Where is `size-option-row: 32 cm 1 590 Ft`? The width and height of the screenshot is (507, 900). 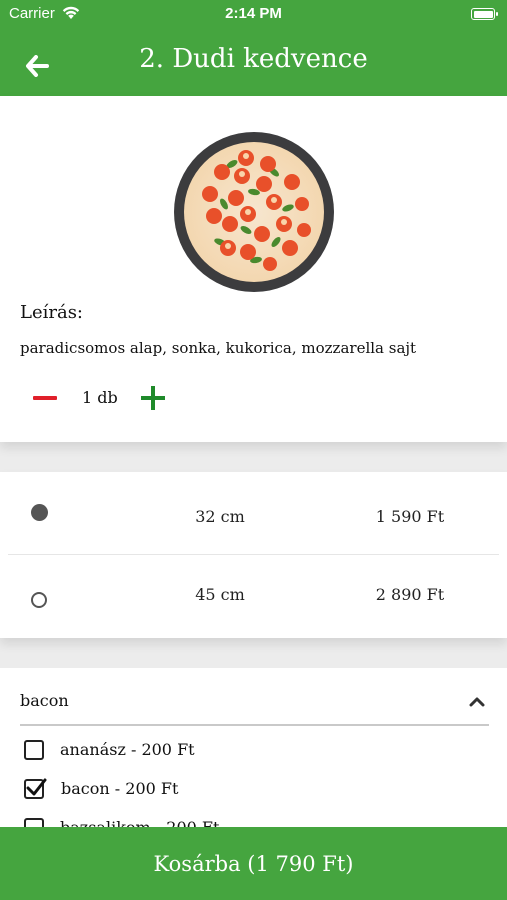
size-option-row: 32 cm 1 590 Ft is located at coordinates (253, 513).